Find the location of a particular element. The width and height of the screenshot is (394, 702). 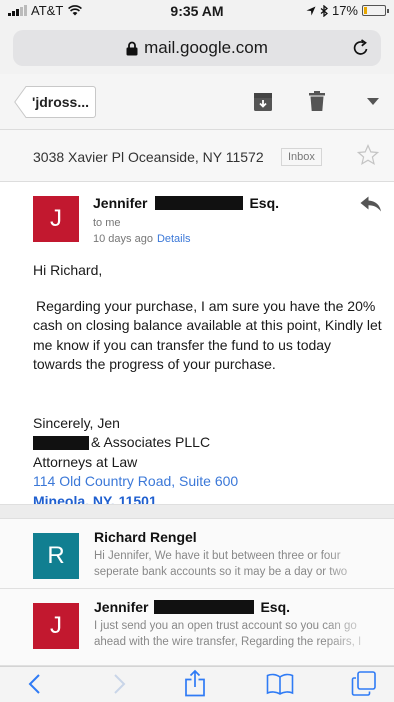

share-icon is located at coordinates (195, 683).